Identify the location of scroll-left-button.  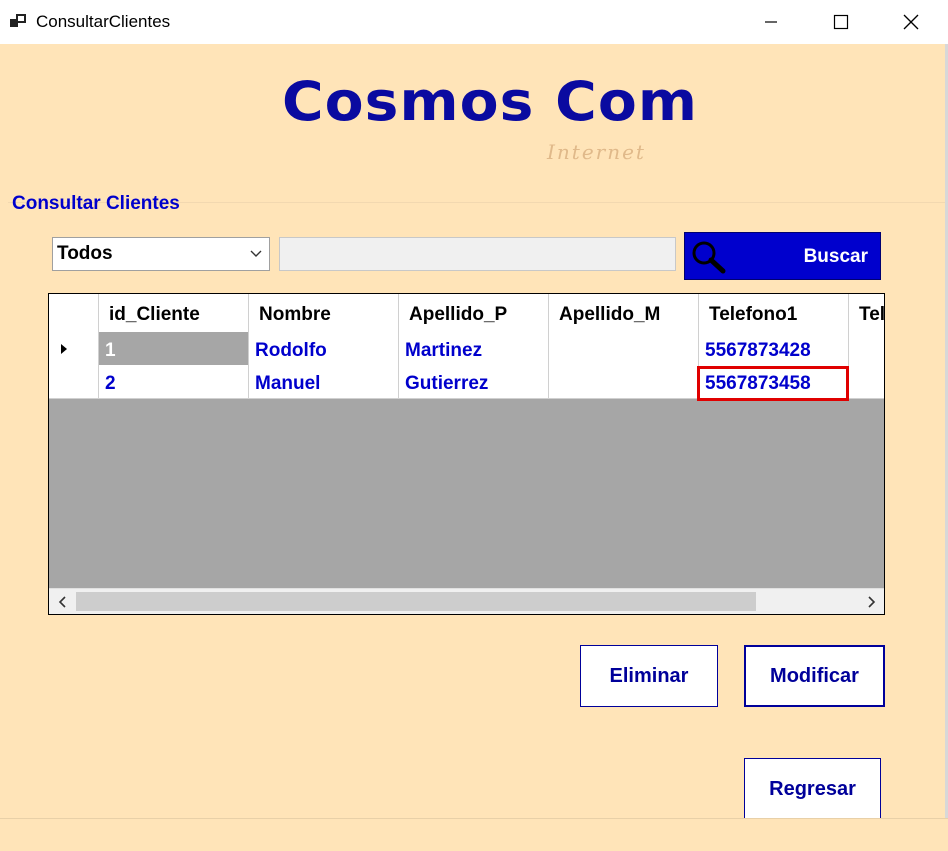
(61, 601).